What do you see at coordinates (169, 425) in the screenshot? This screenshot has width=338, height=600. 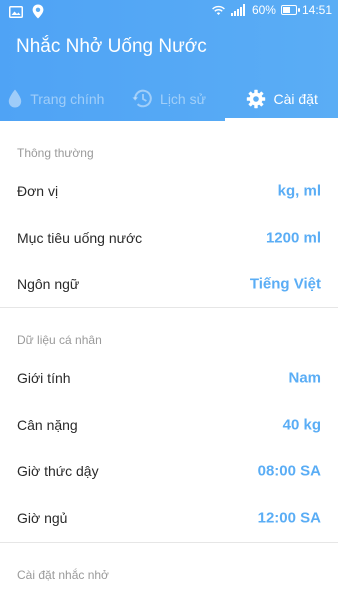 I see `setting-row-weight: Cân nặng 40 kg` at bounding box center [169, 425].